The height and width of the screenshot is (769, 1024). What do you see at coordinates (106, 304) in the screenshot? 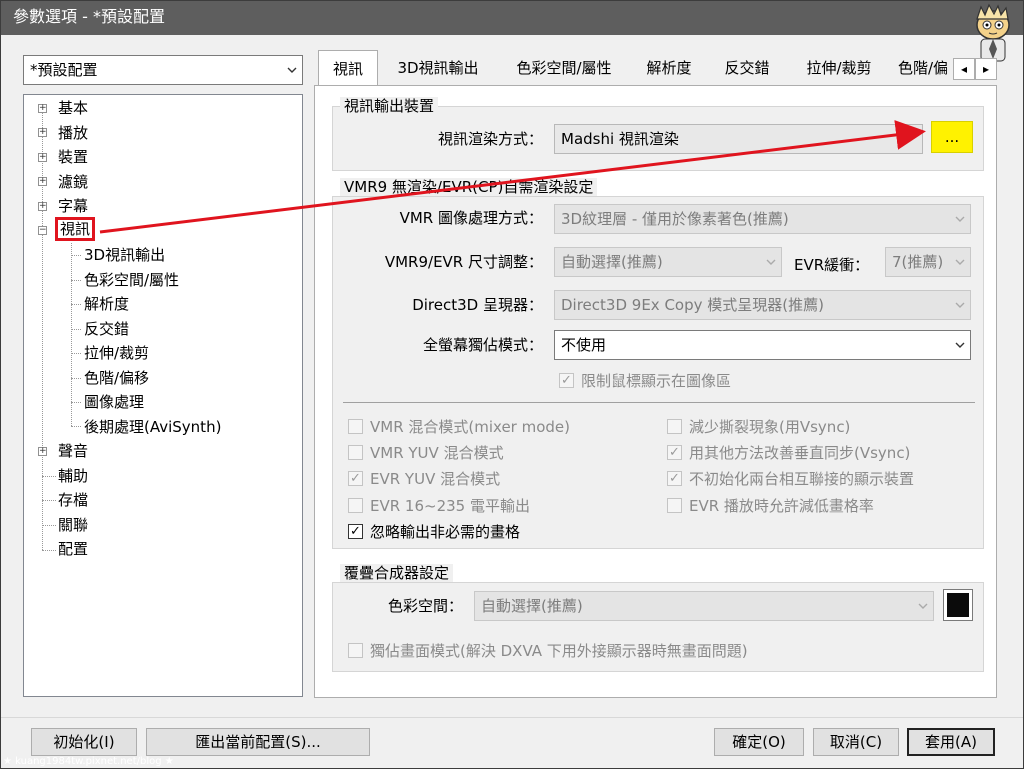
I see `tree-item-resolution: 解析度` at bounding box center [106, 304].